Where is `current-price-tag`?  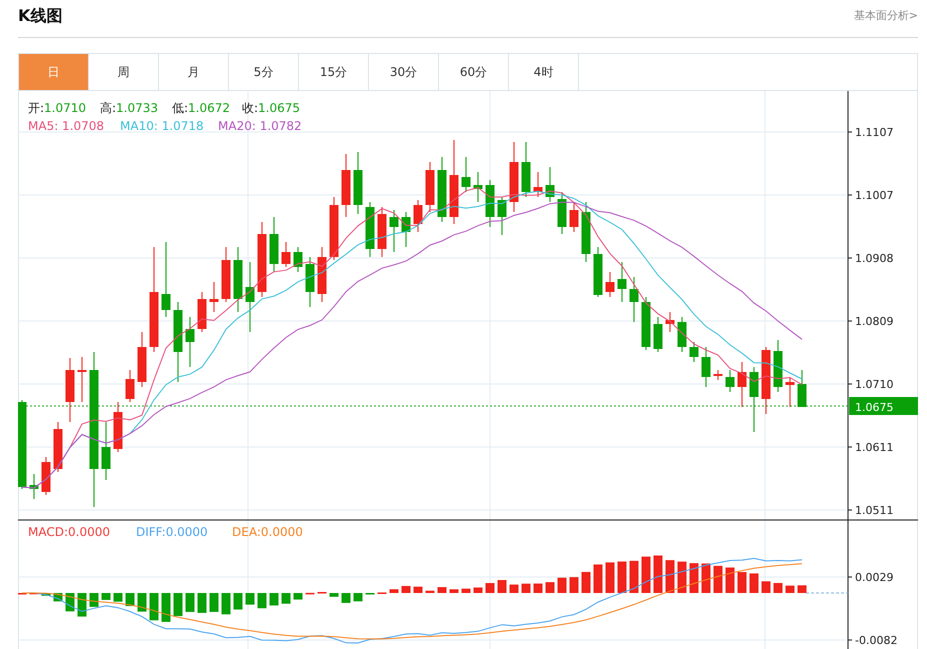 current-price-tag is located at coordinates (883, 406).